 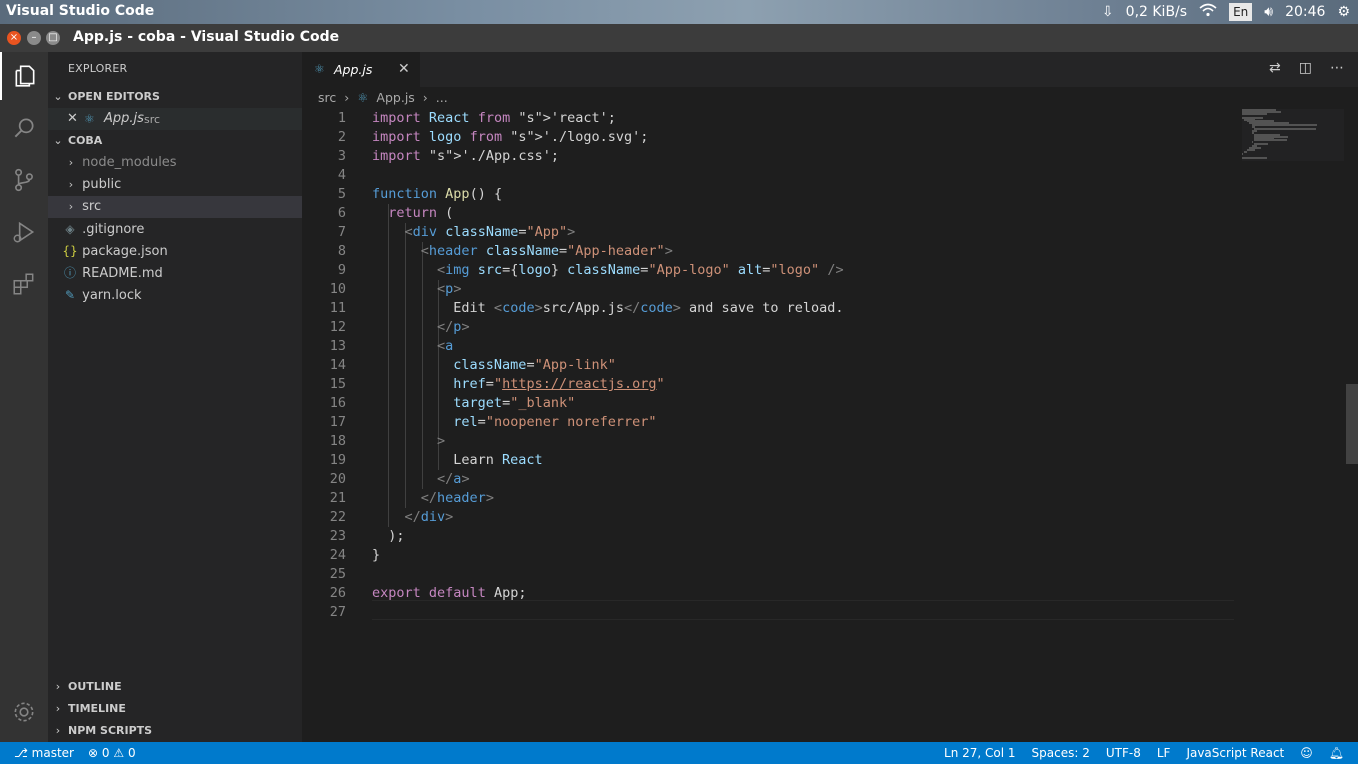 I want to click on outline-section: › OUTLINE, so click(x=175, y=687).